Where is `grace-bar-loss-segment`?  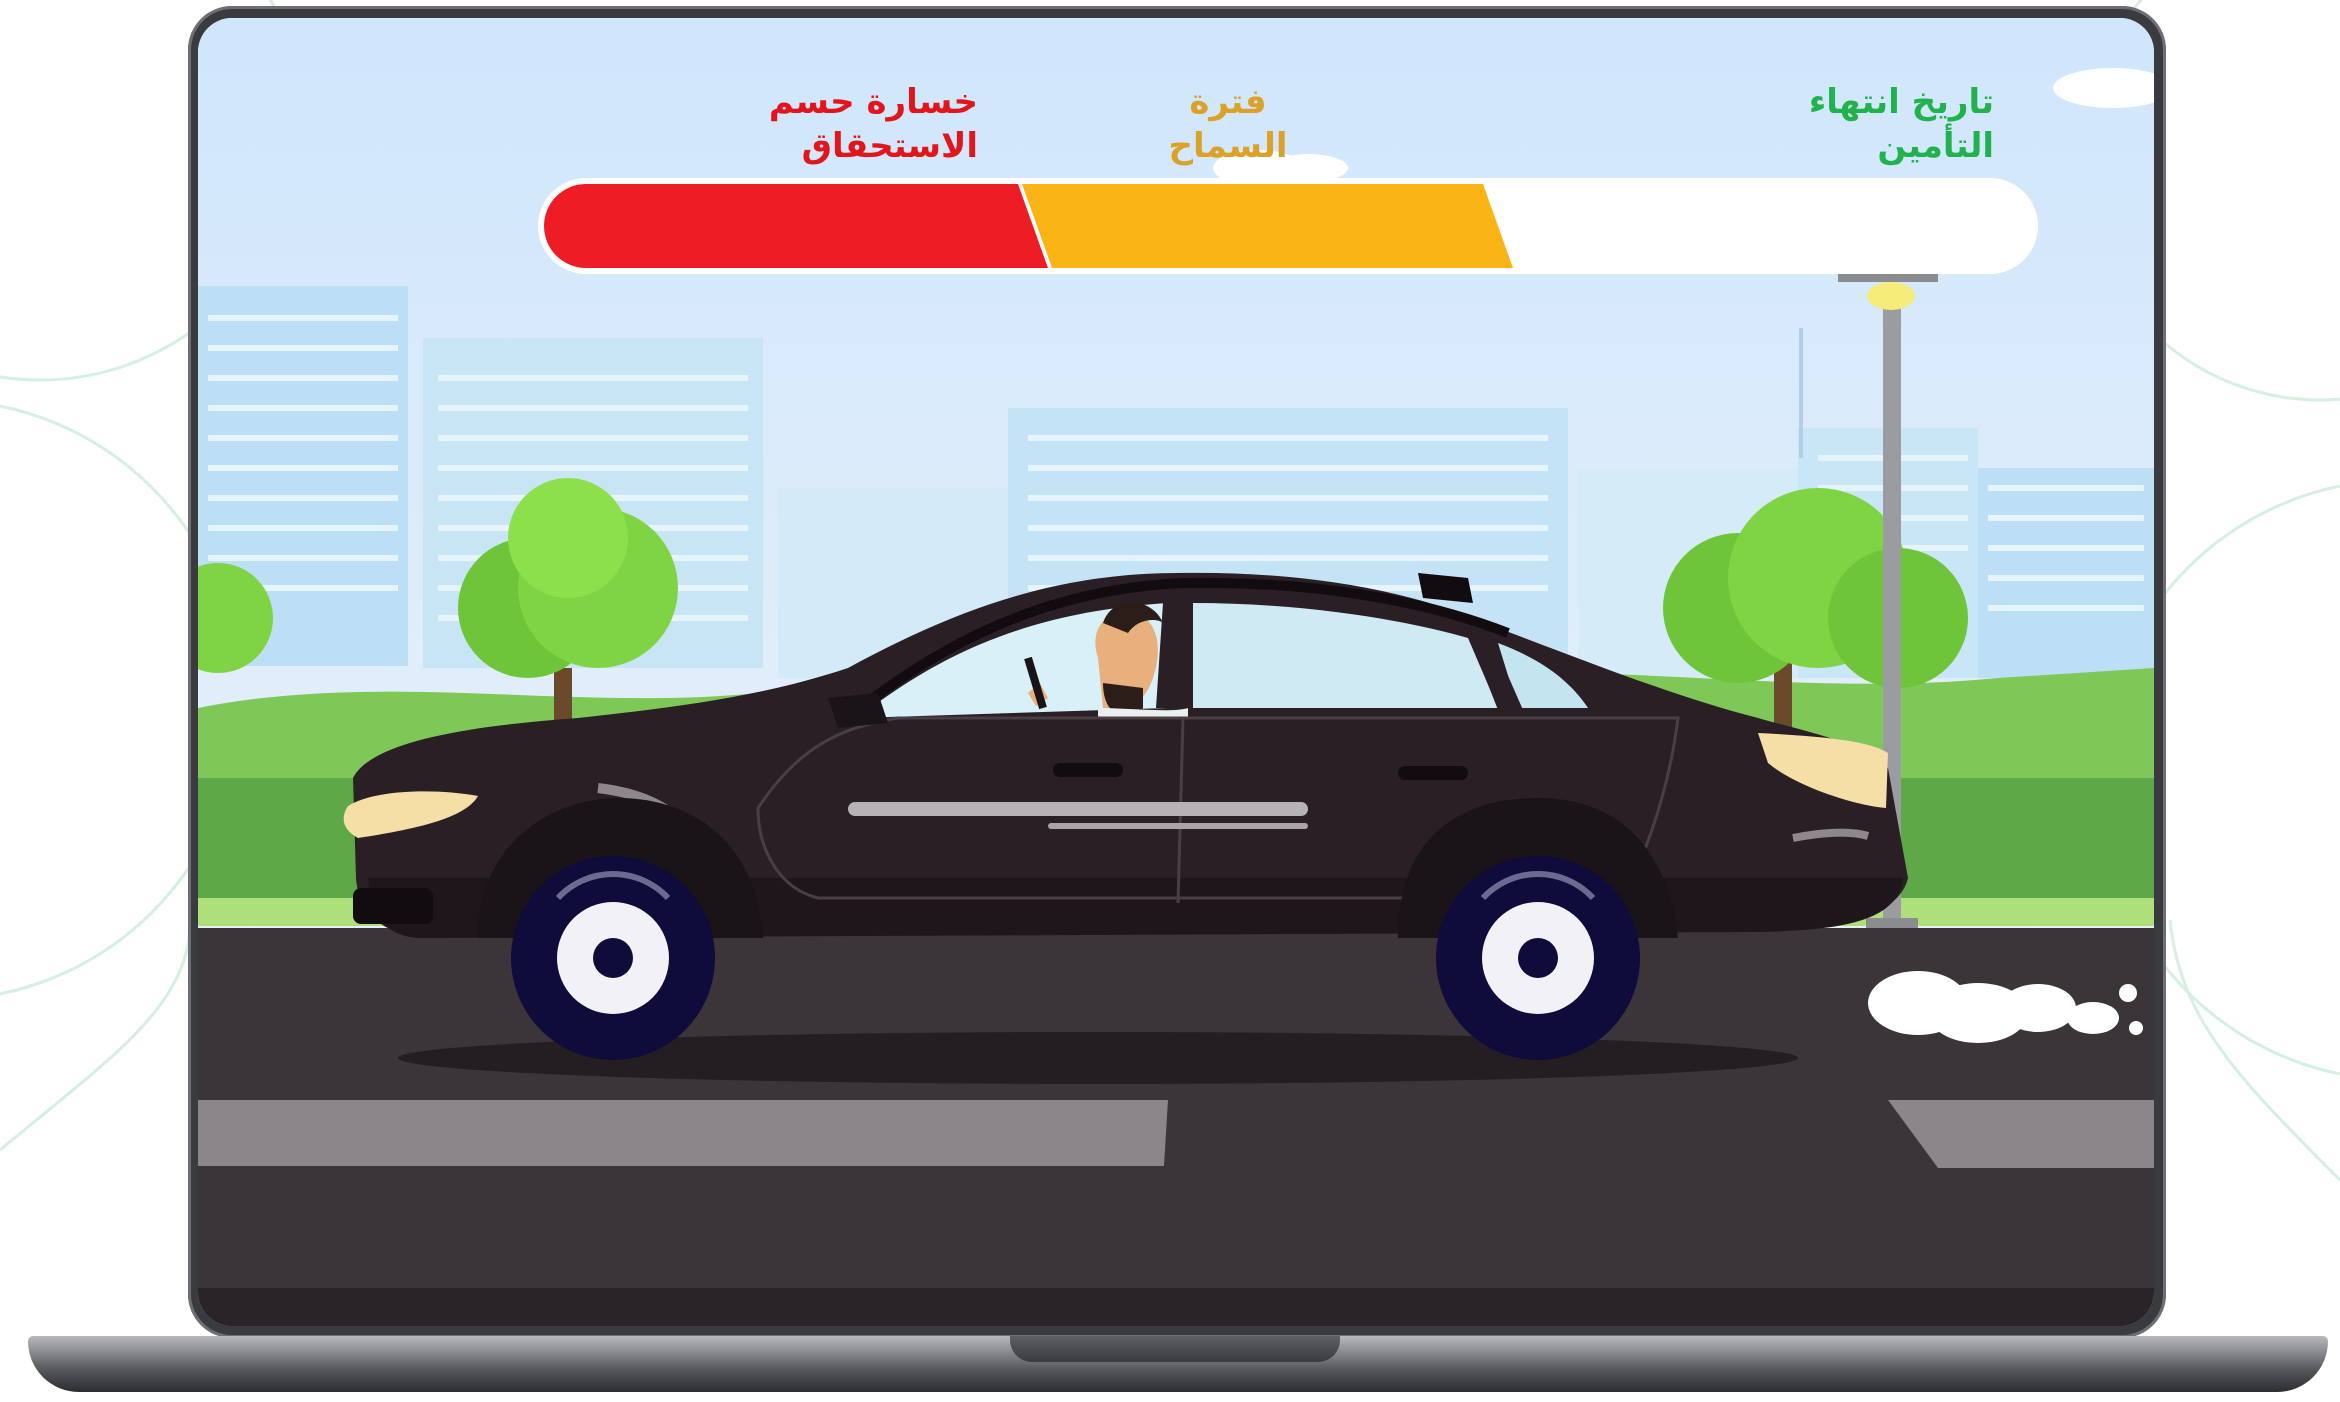 grace-bar-loss-segment is located at coordinates (796, 226).